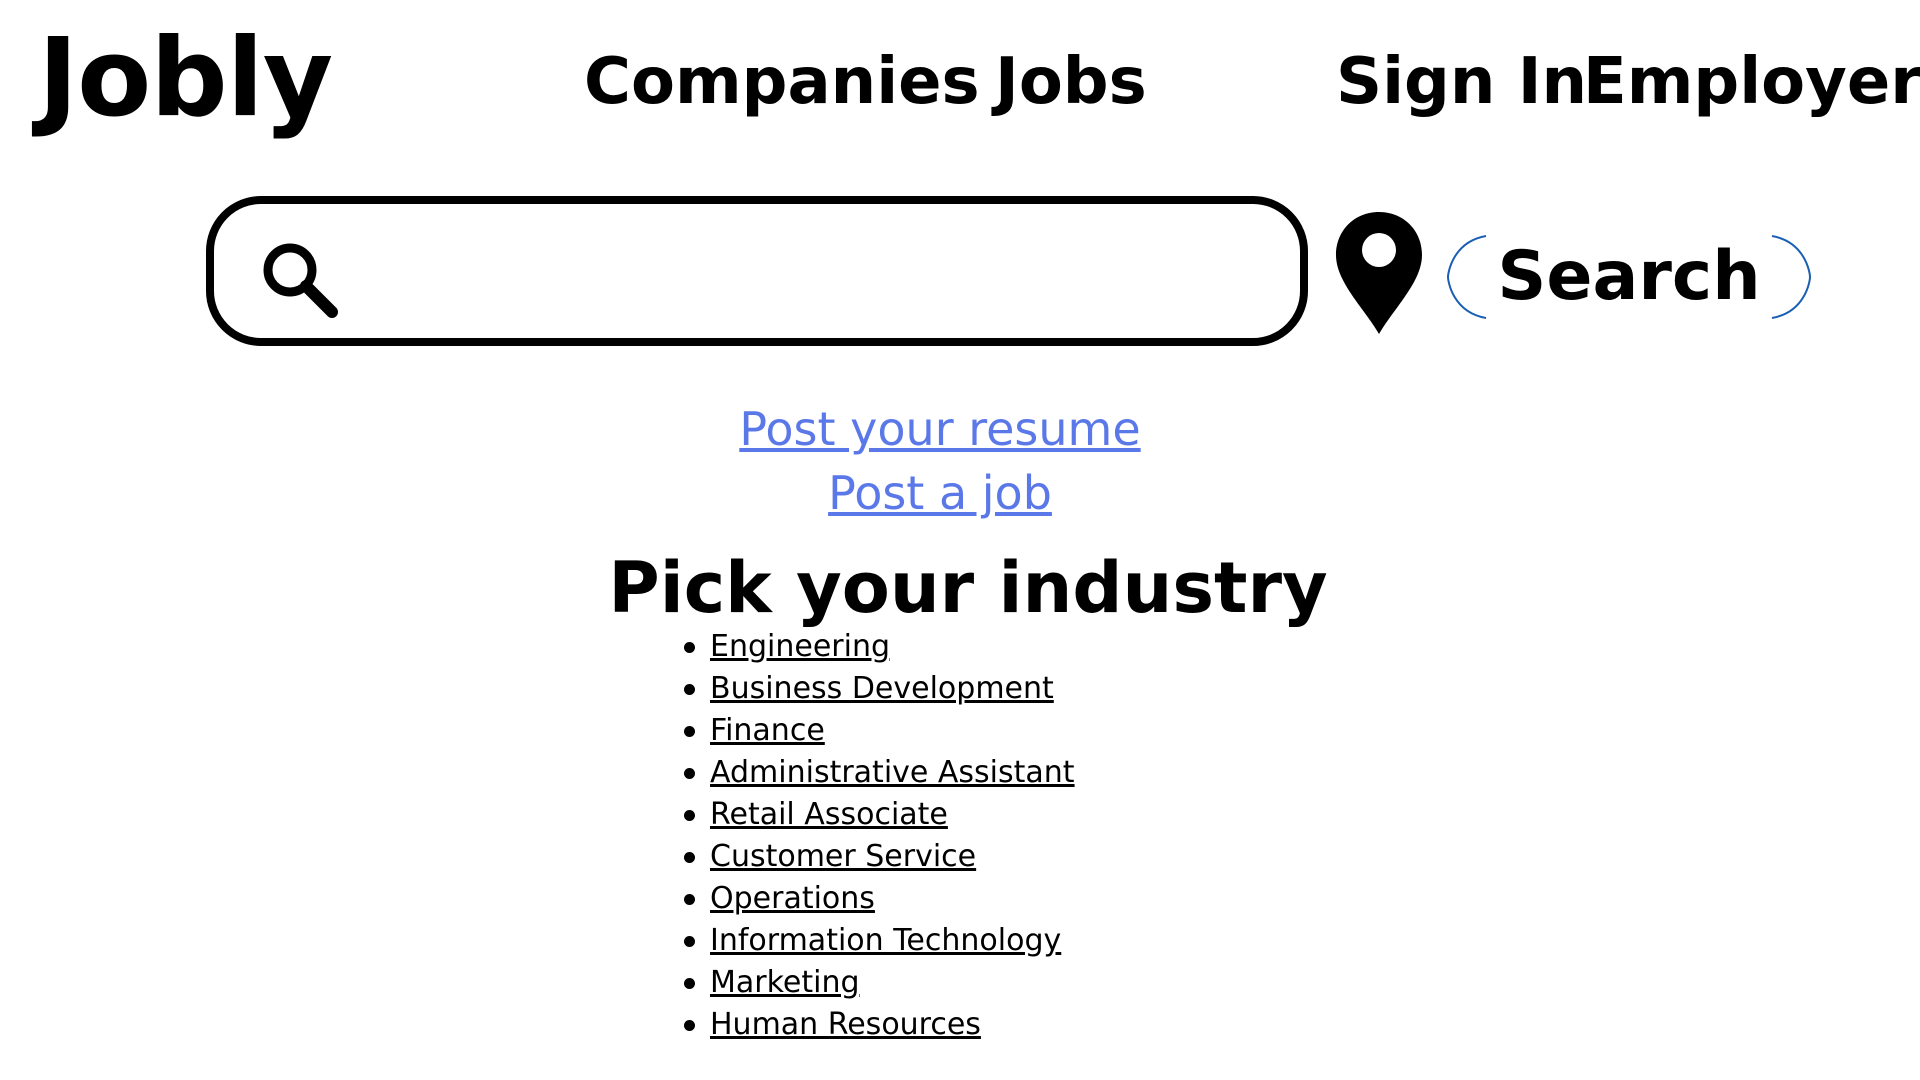 Image resolution: width=1920 pixels, height=1080 pixels. Describe the element at coordinates (185, 79) in the screenshot. I see `site-logo: Jobly` at that location.